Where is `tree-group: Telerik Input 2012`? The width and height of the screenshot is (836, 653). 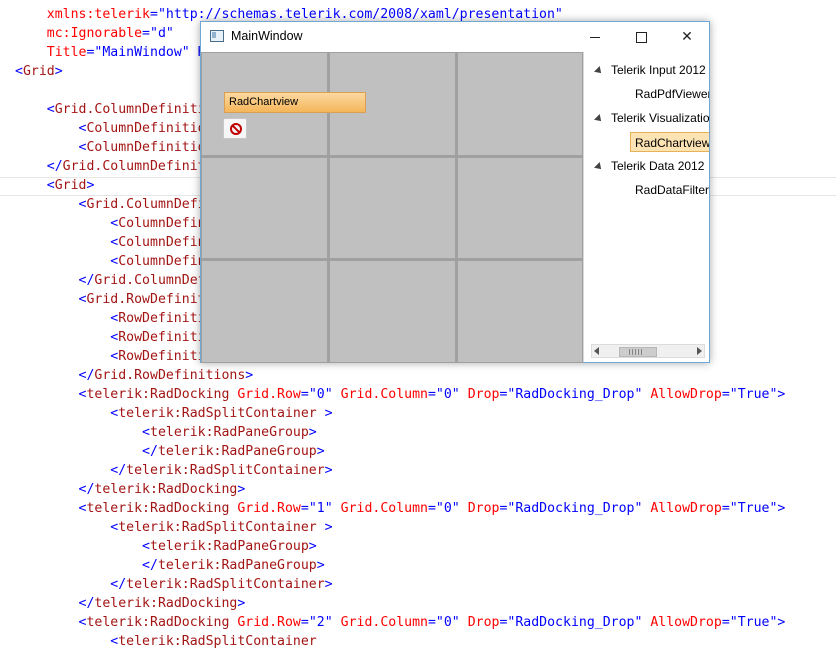 tree-group: Telerik Input 2012 is located at coordinates (650, 70).